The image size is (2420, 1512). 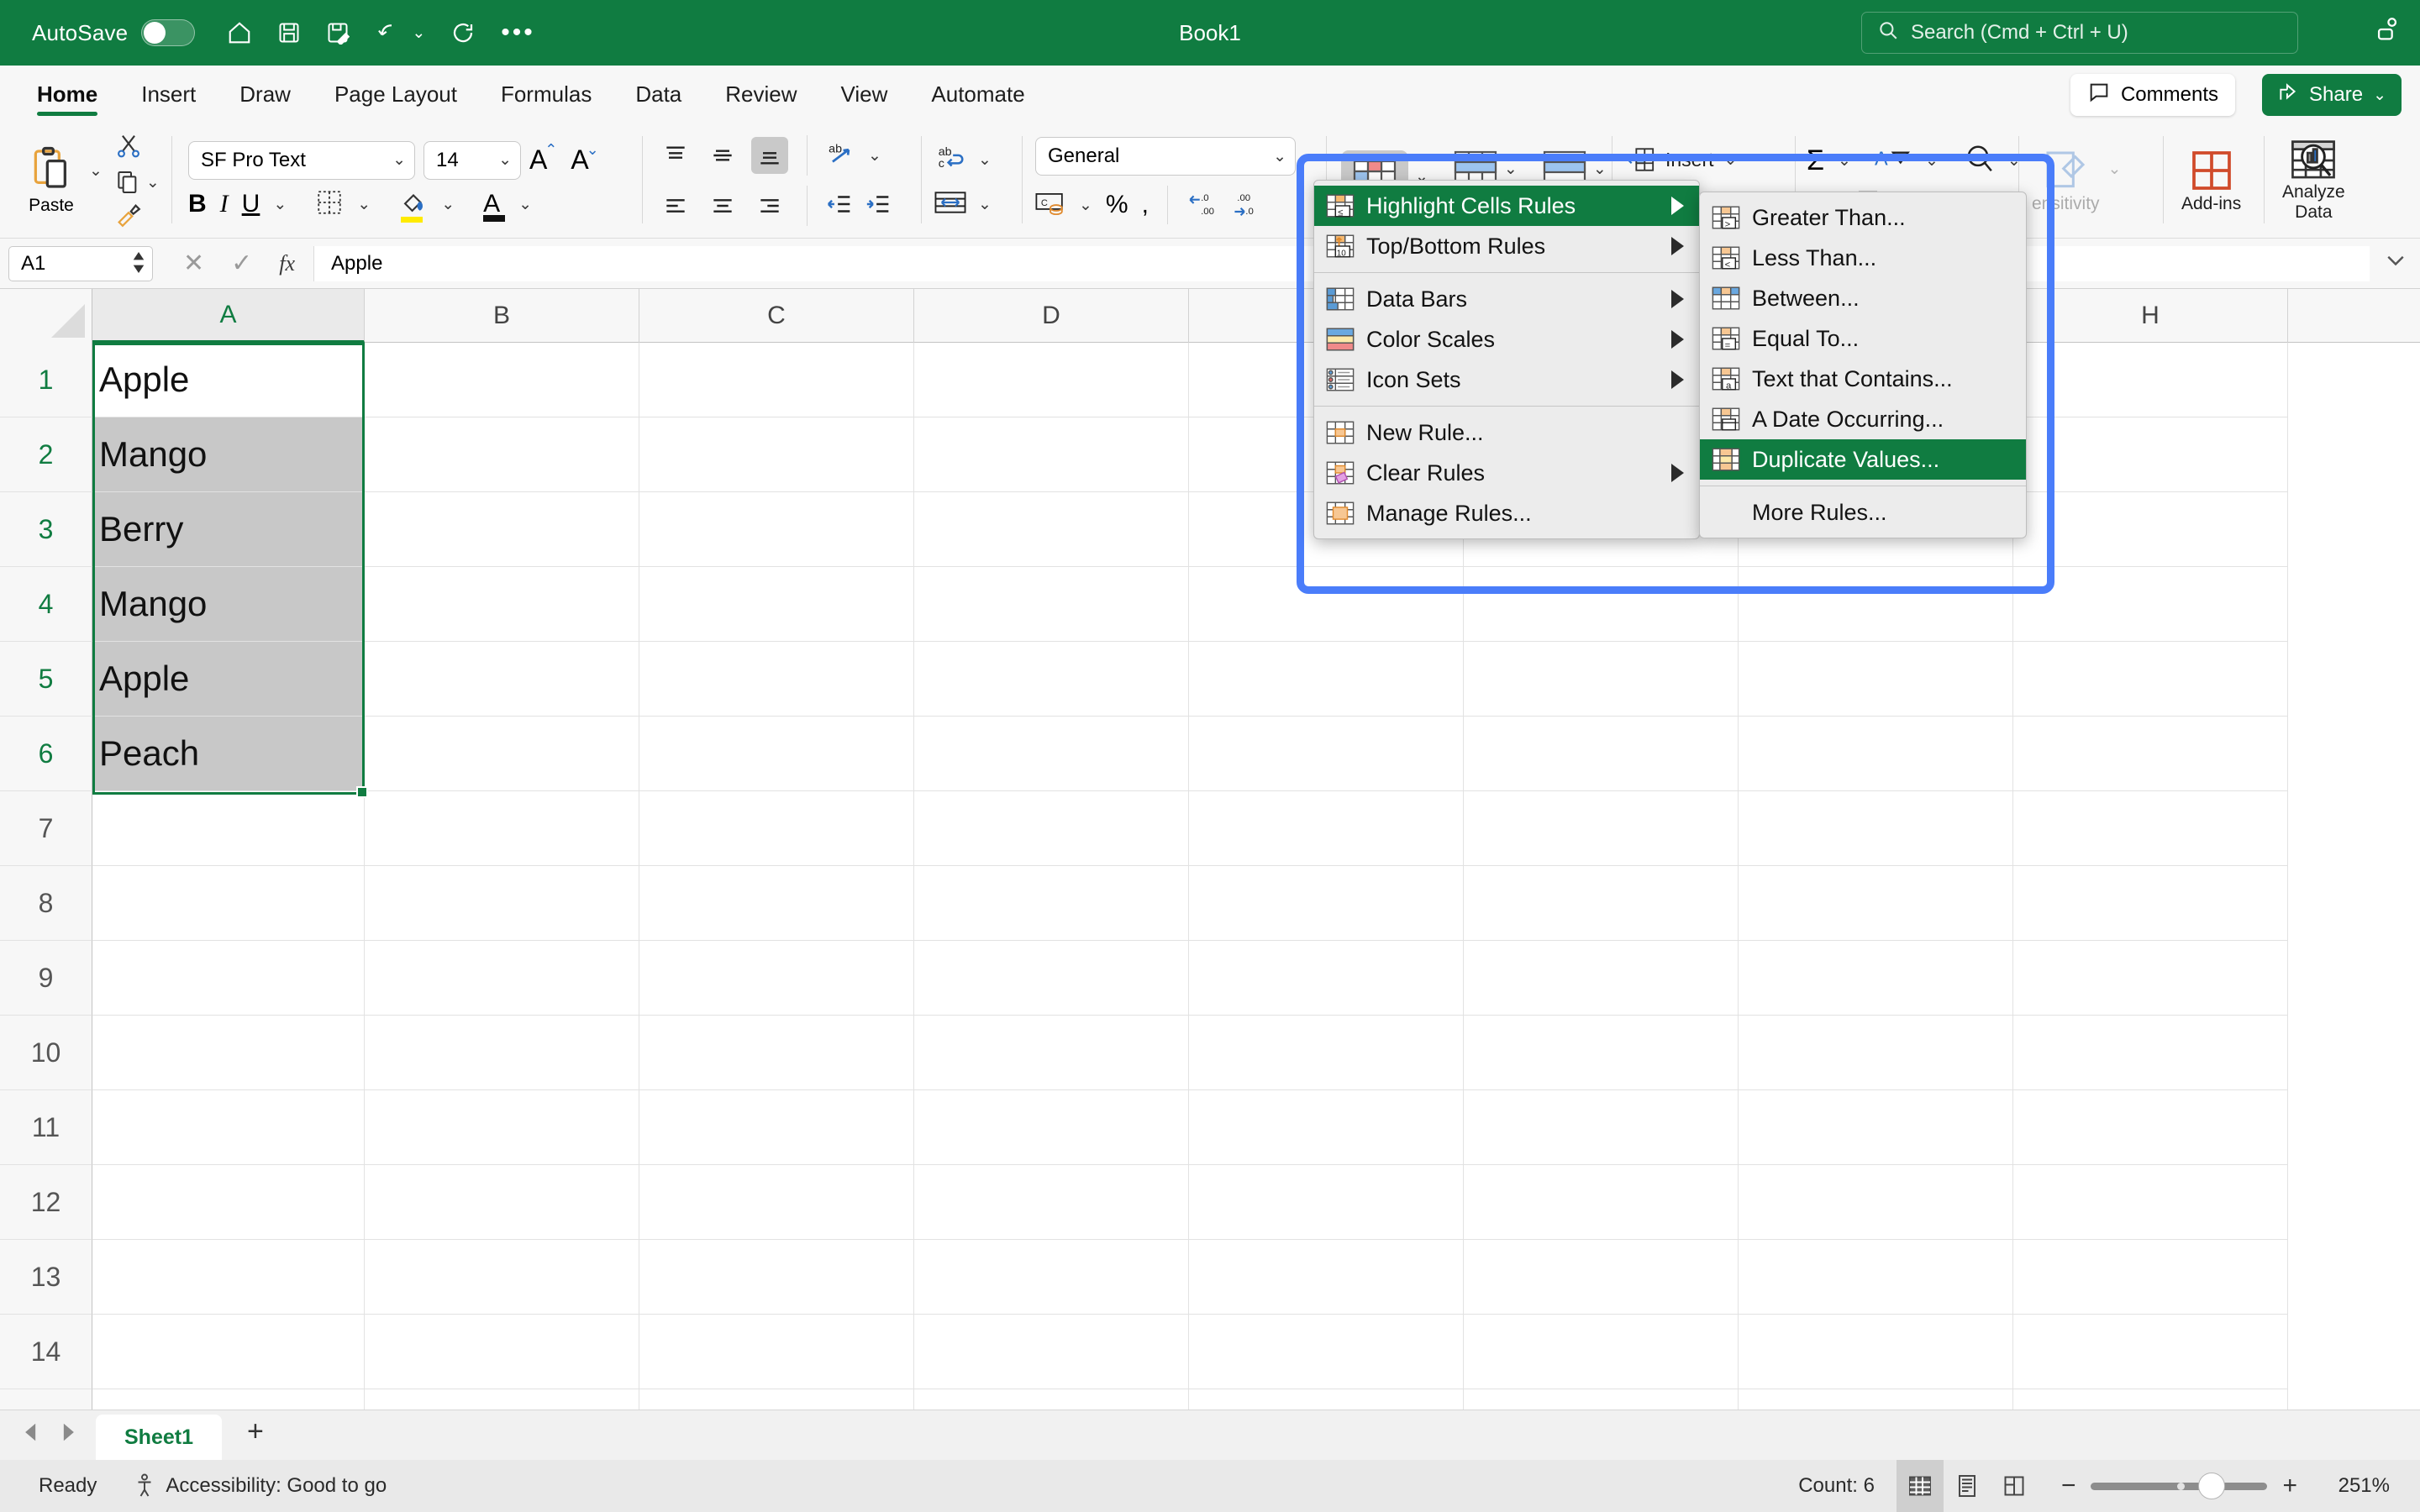 I want to click on previous-sheet-icon, so click(x=31, y=1434).